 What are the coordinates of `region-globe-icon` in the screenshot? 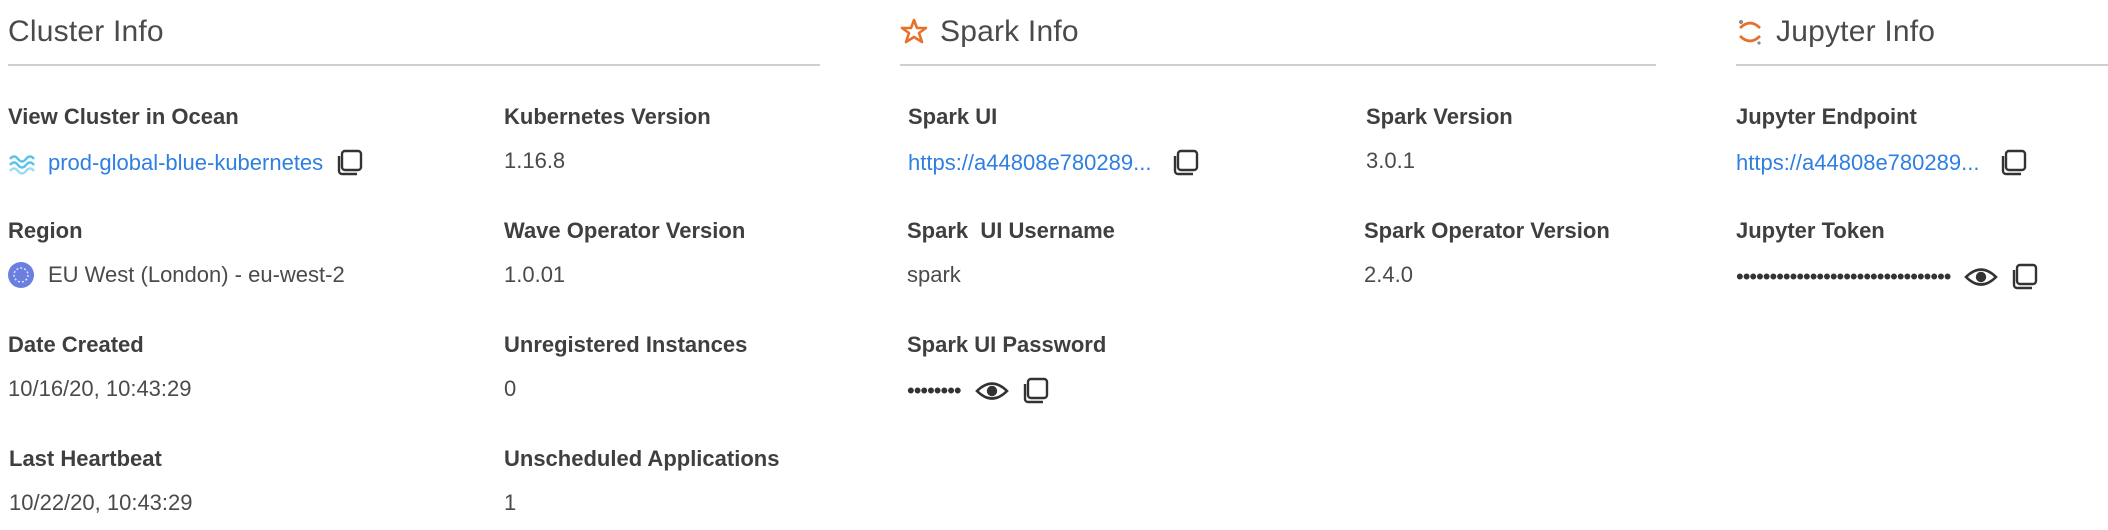 It's located at (21, 275).